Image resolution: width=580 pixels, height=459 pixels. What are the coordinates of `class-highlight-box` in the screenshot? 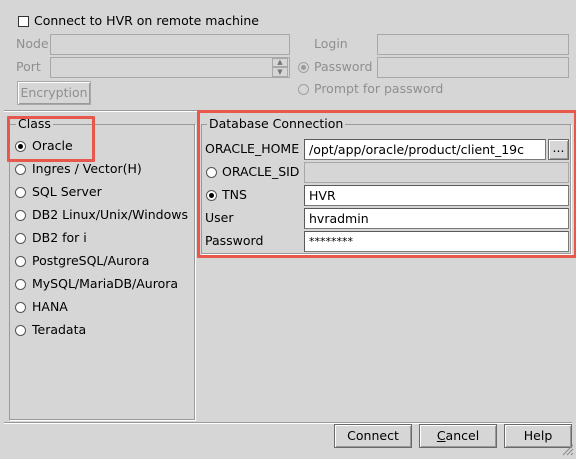 It's located at (51, 139).